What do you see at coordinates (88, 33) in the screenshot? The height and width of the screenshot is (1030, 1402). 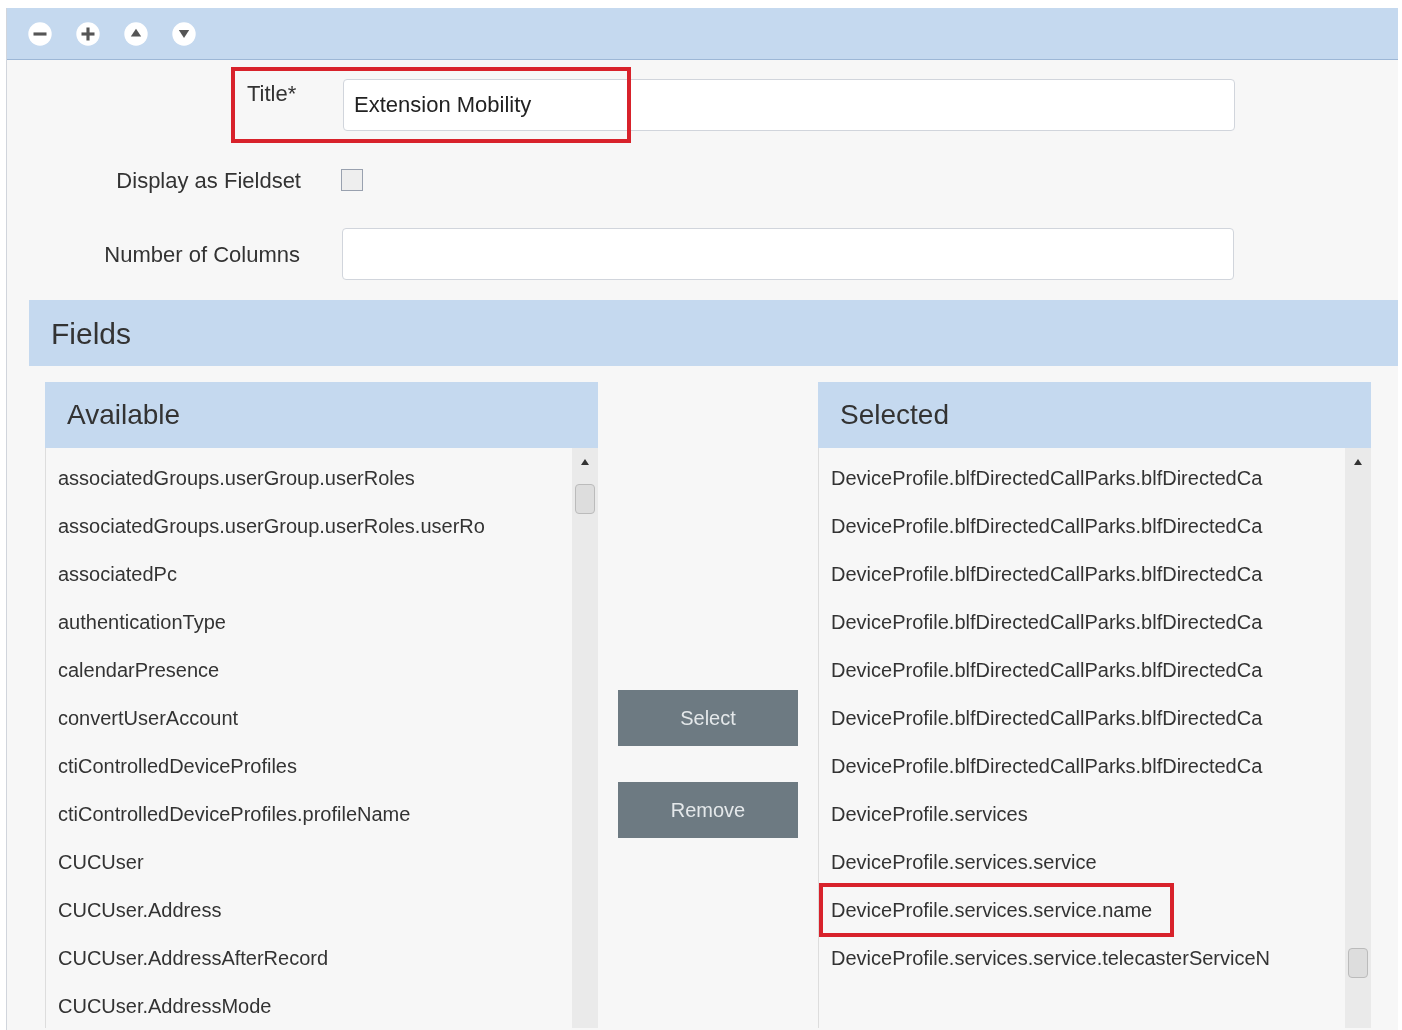 I see `plus-icon` at bounding box center [88, 33].